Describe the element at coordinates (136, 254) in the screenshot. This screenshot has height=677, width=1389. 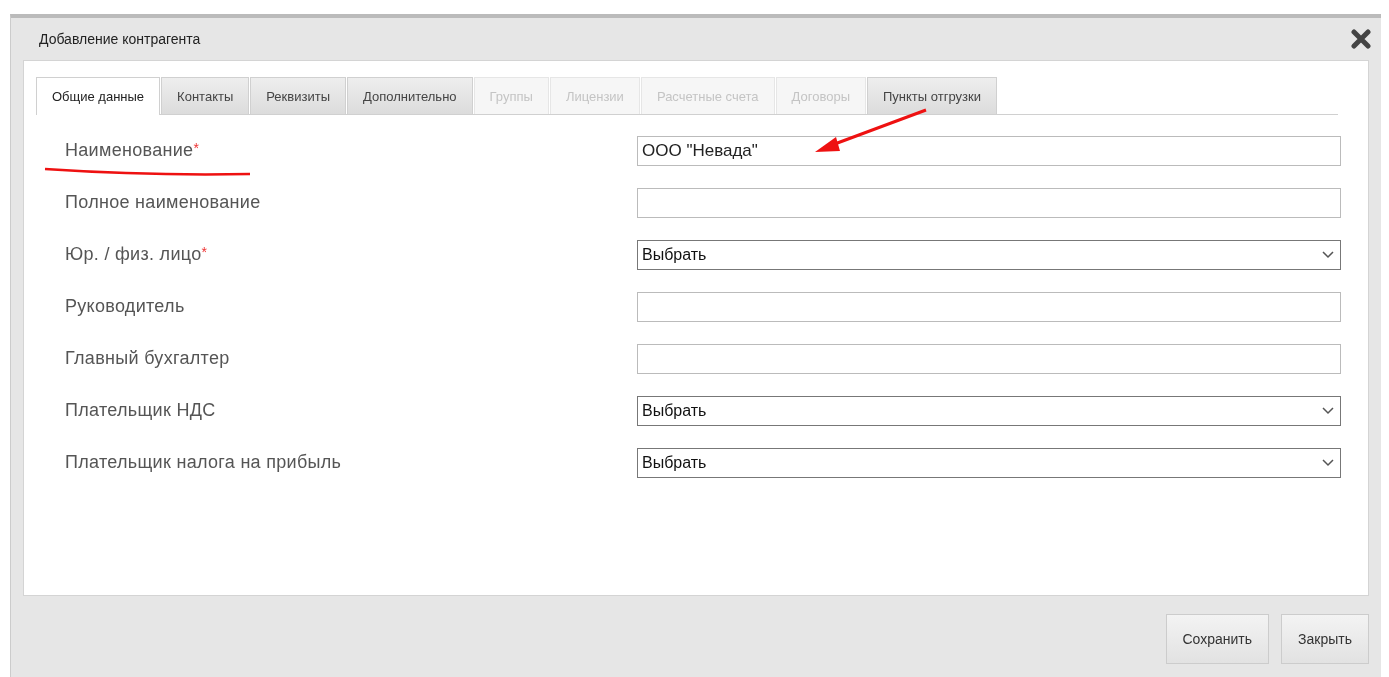
I see `field-label: Юр. / физ. лицо*` at that location.